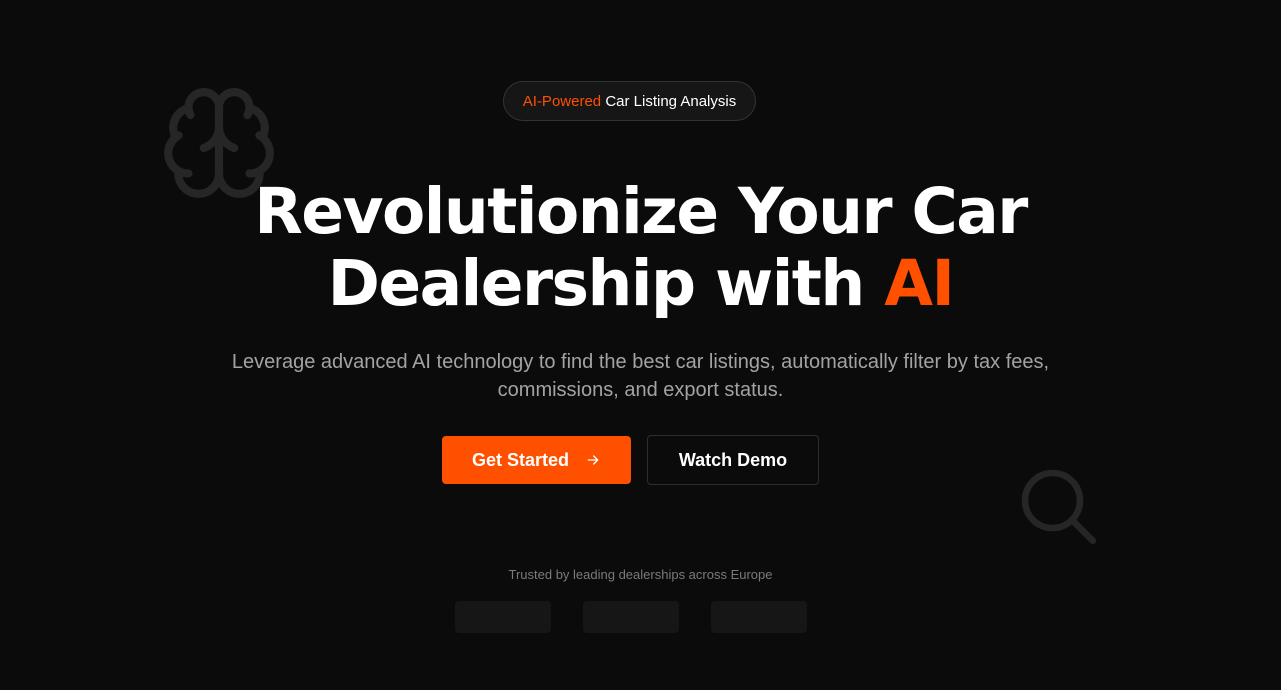 This screenshot has width=1281, height=690. Describe the element at coordinates (671, 101) in the screenshot. I see `badge-text: Car Listing Analysis` at that location.